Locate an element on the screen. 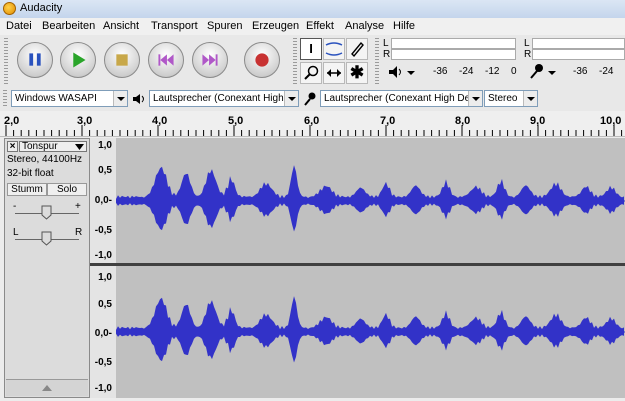  tools-grip is located at coordinates (295, 61).